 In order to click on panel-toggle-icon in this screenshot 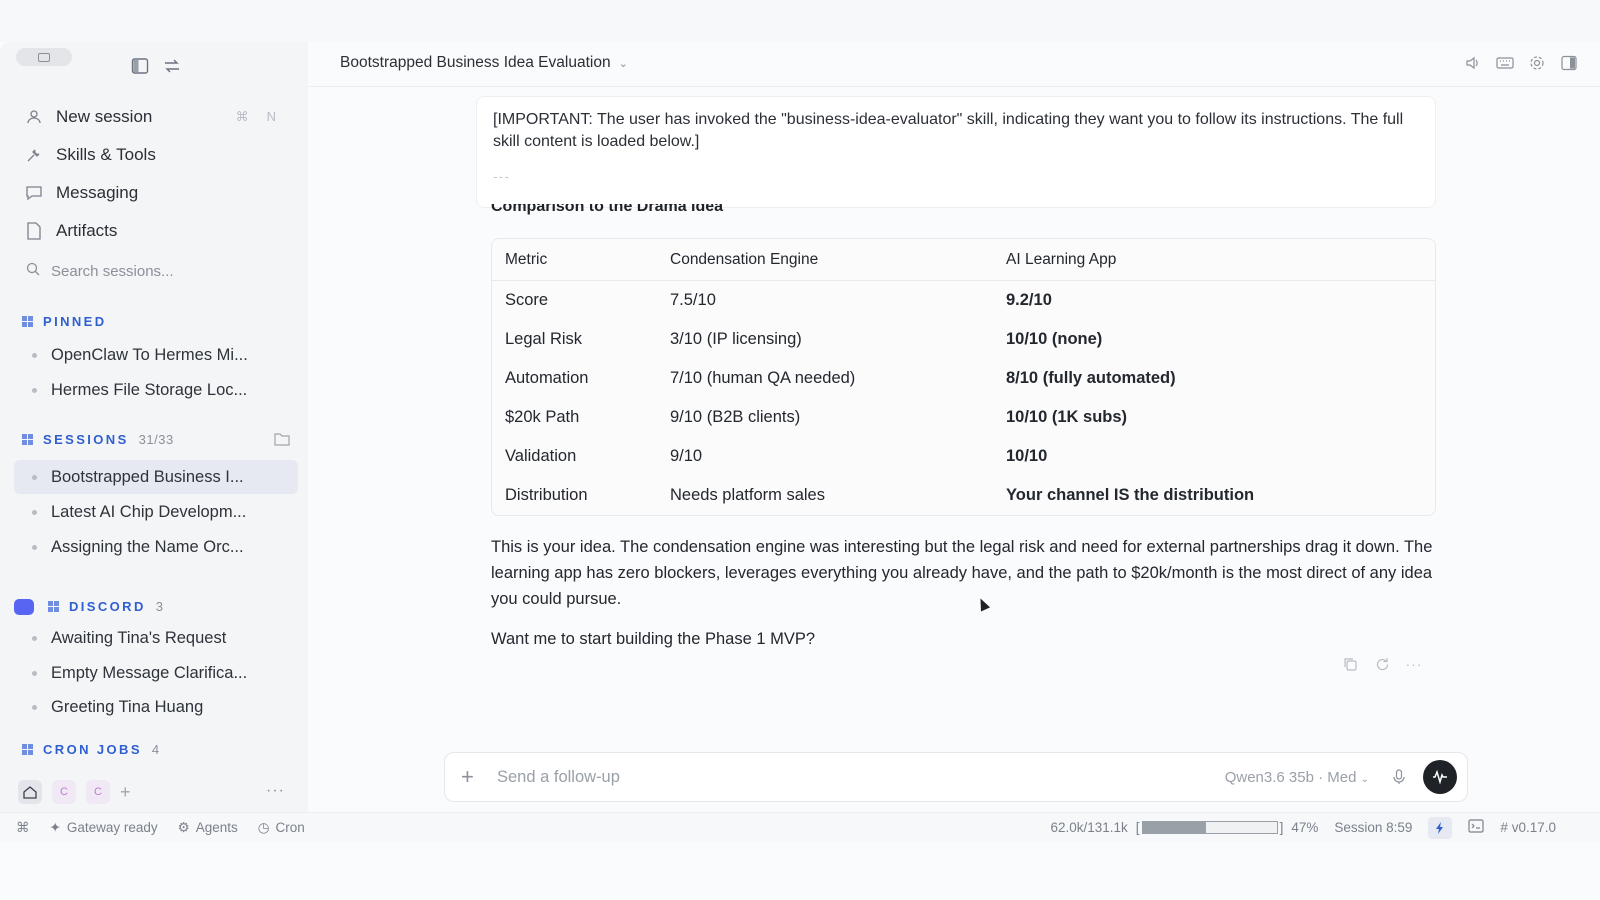, I will do `click(1569, 63)`.